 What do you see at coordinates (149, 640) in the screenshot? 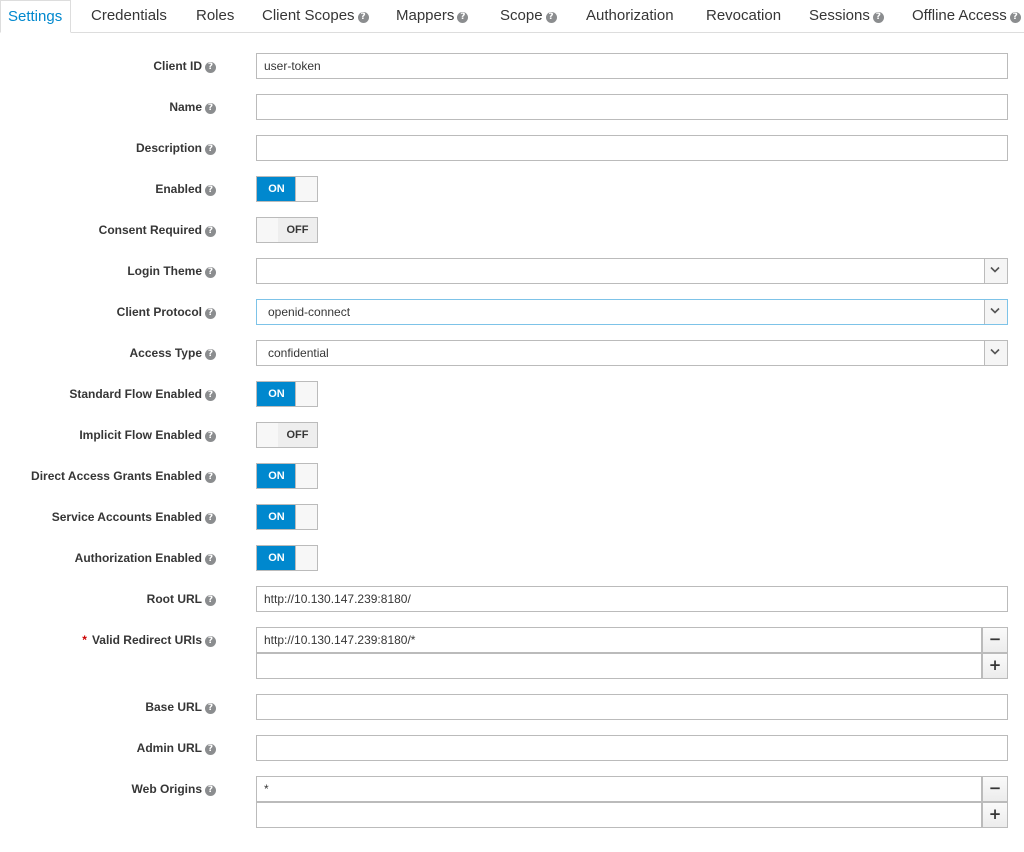
I see `redirect-uris-label: * Valid Redirect URIs?` at bounding box center [149, 640].